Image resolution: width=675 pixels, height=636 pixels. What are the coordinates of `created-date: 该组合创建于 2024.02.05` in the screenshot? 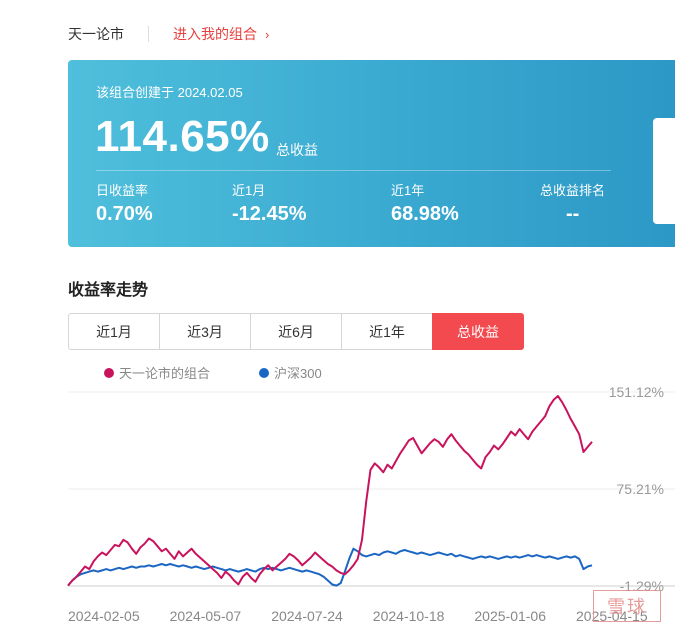 It's located at (169, 92).